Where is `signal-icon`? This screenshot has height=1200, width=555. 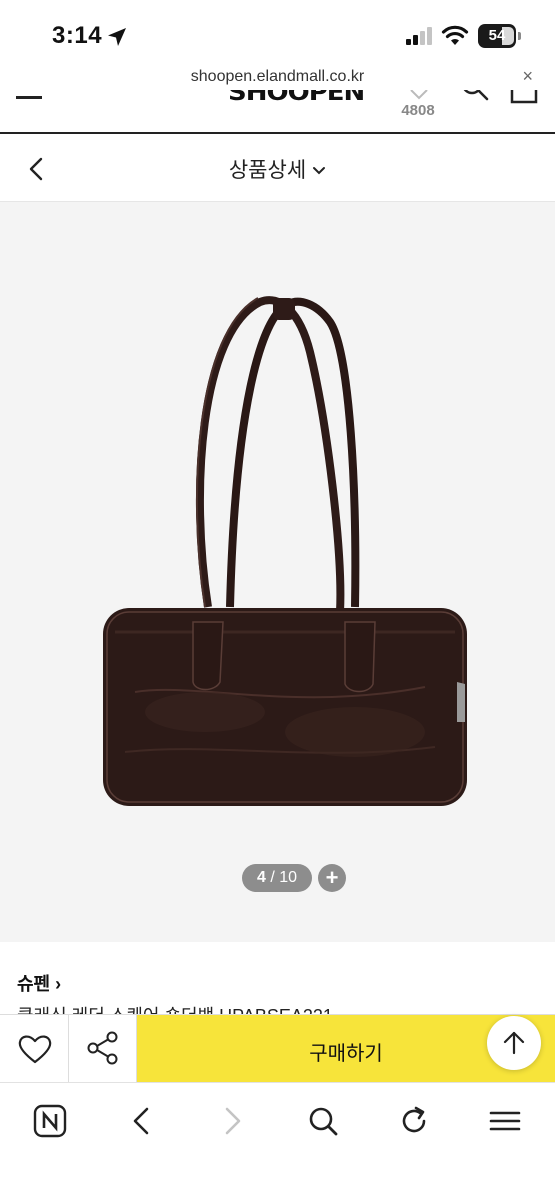
signal-icon is located at coordinates (419, 36).